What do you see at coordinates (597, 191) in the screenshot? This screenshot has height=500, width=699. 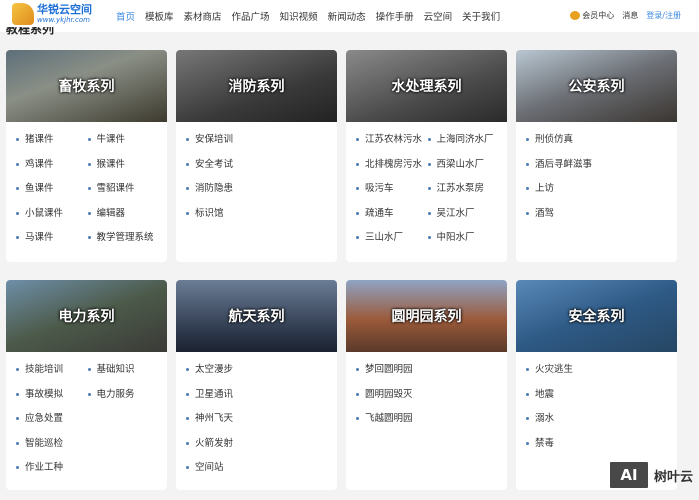 I see `course-link: 上访` at bounding box center [597, 191].